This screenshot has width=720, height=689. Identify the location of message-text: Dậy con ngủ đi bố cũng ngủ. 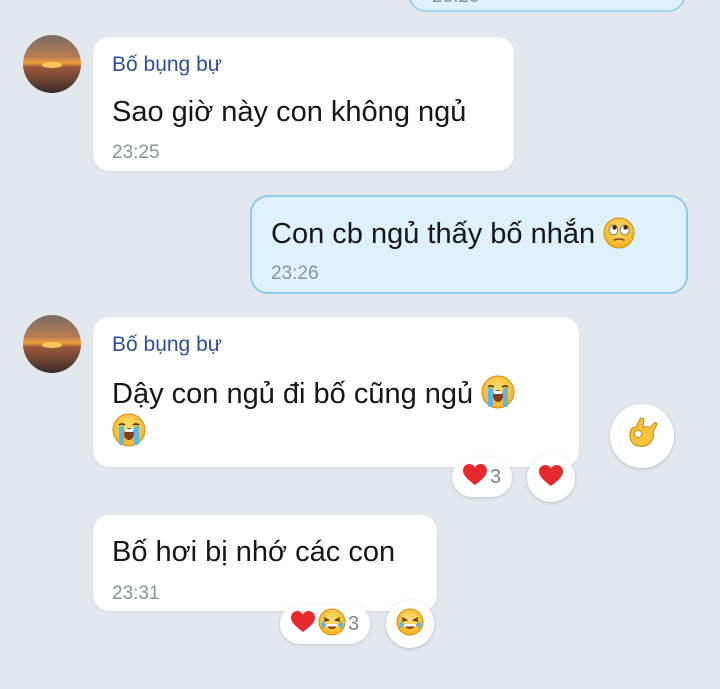
(293, 394).